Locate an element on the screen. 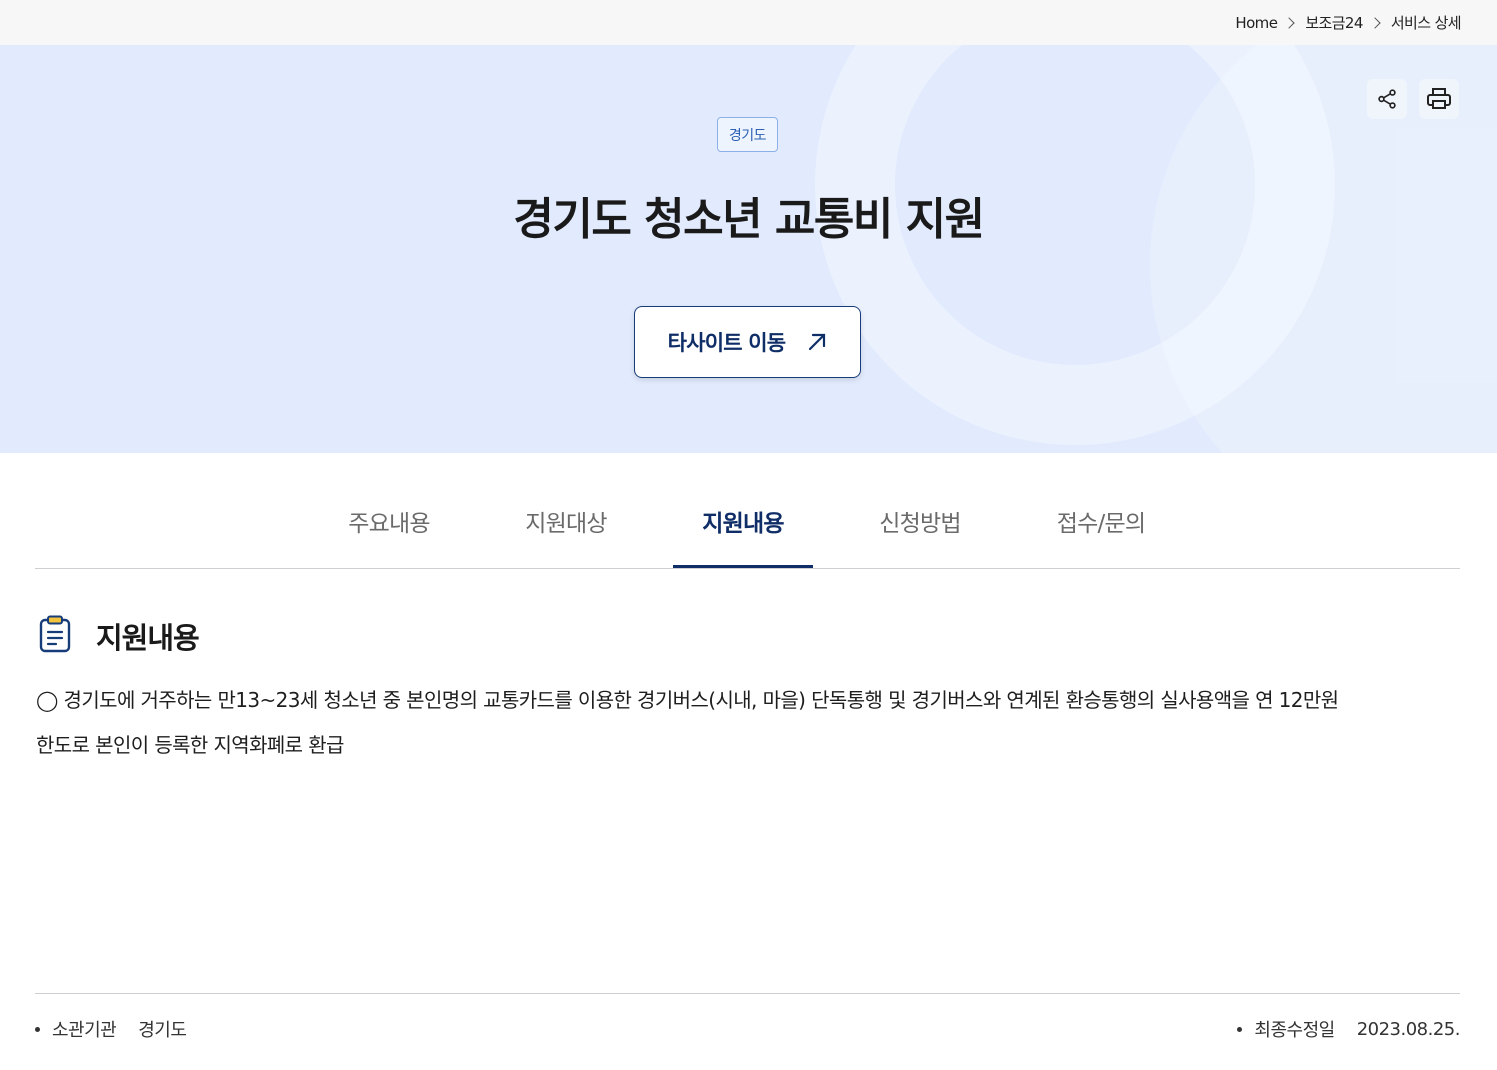  print-icon is located at coordinates (1439, 98).